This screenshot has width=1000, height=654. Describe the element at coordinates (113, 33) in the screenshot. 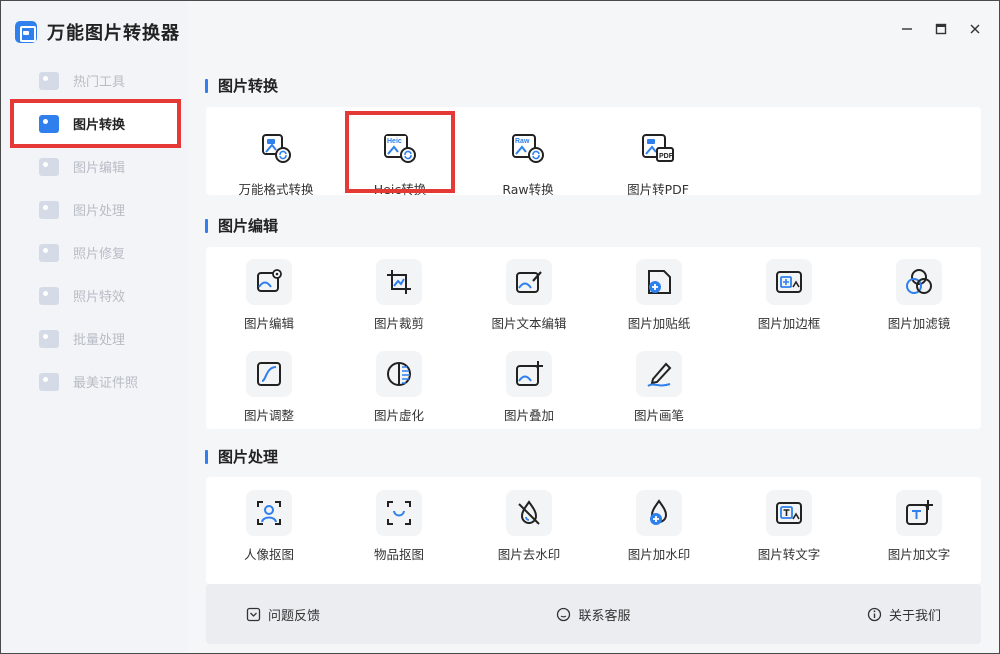

I see `app-title: 万能图片转换器` at that location.